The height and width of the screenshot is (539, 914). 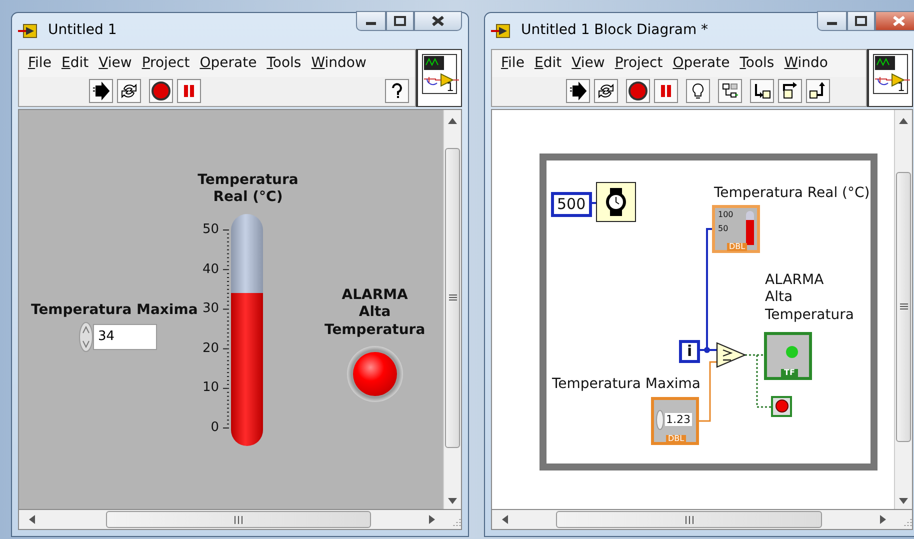 I want to click on menu-item: Window, so click(x=339, y=63).